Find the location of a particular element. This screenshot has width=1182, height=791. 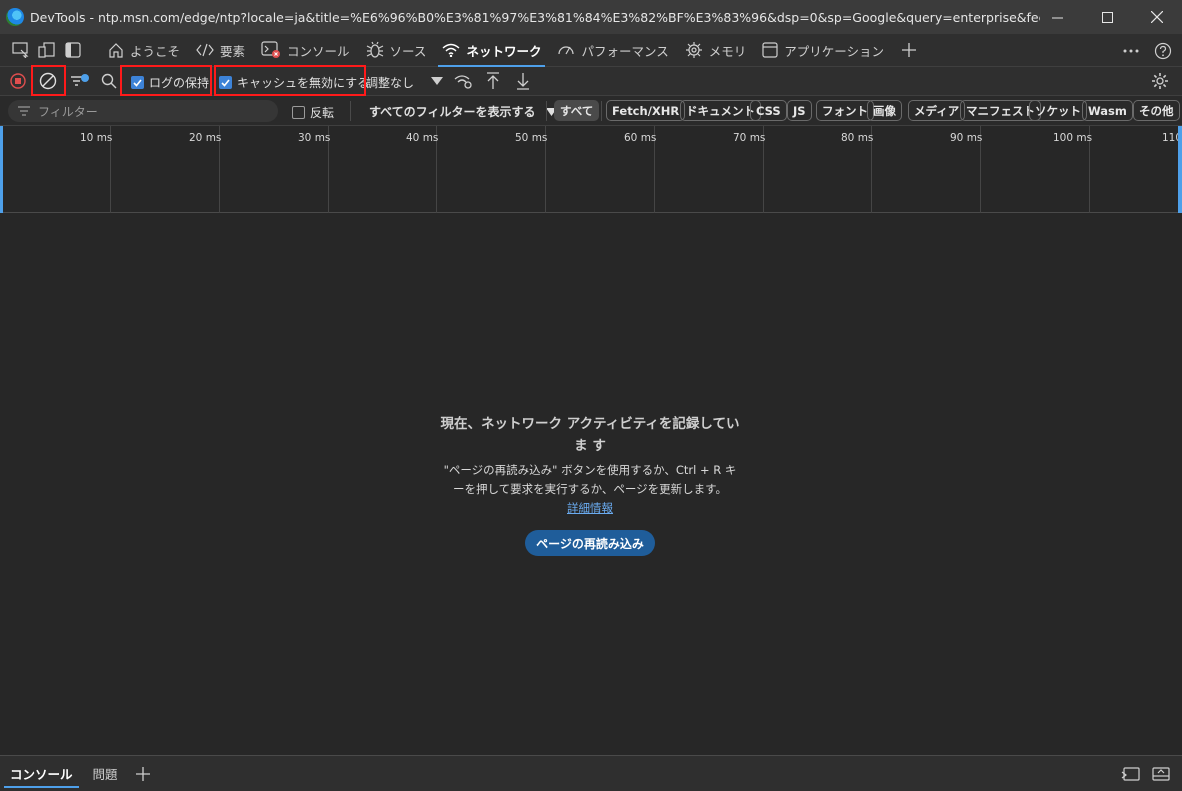

tab-performance: パフォーマンス is located at coordinates (612, 50).